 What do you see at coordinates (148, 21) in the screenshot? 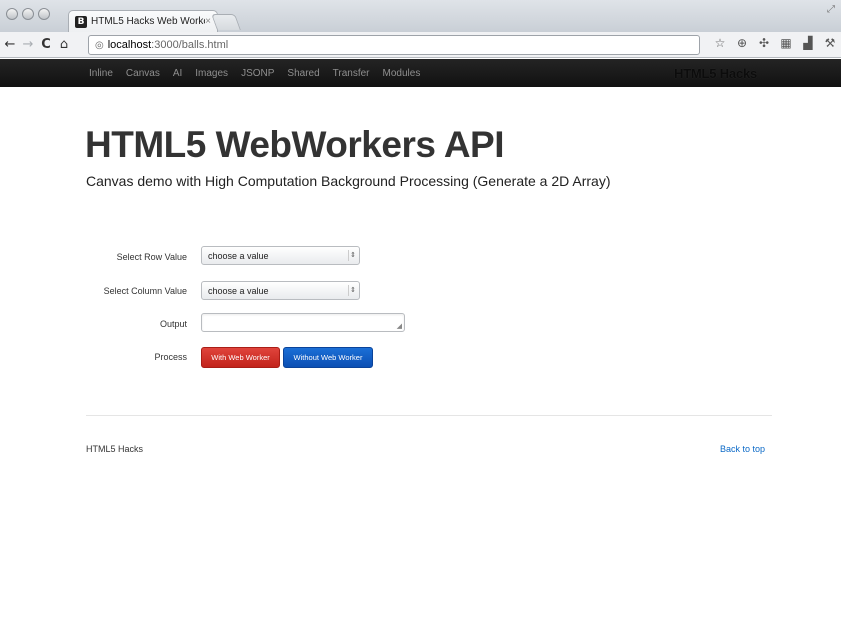
I see `tab-title: HTML5 Hacks Web Workers` at bounding box center [148, 21].